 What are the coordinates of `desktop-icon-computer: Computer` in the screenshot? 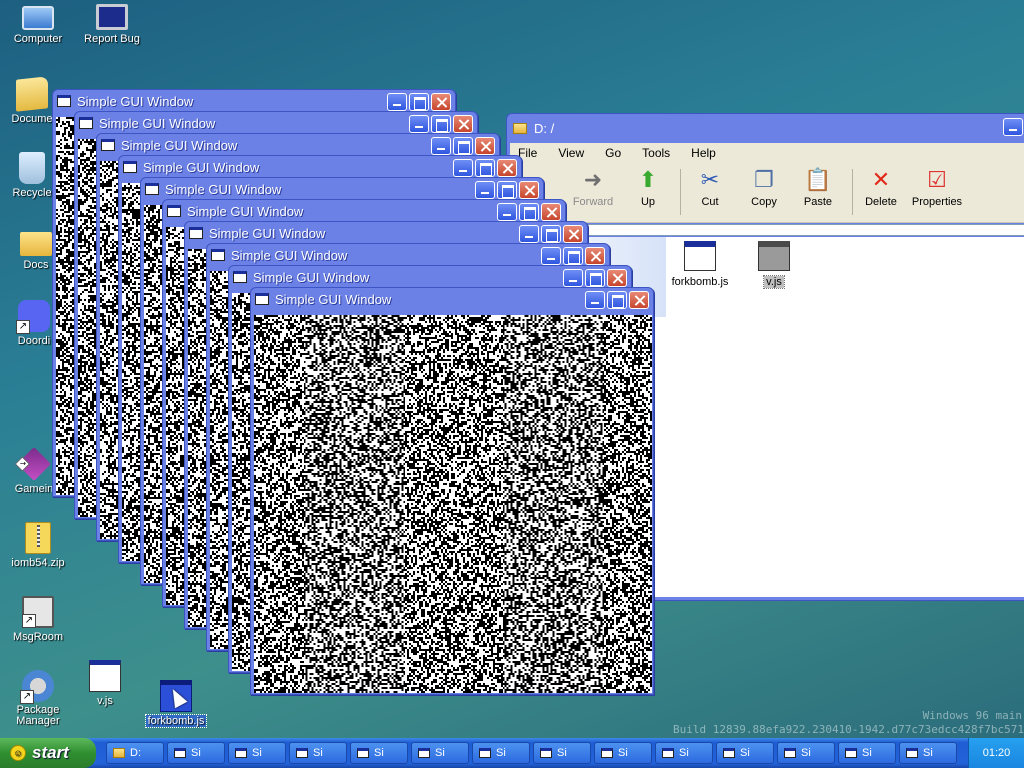 It's located at (38, 24).